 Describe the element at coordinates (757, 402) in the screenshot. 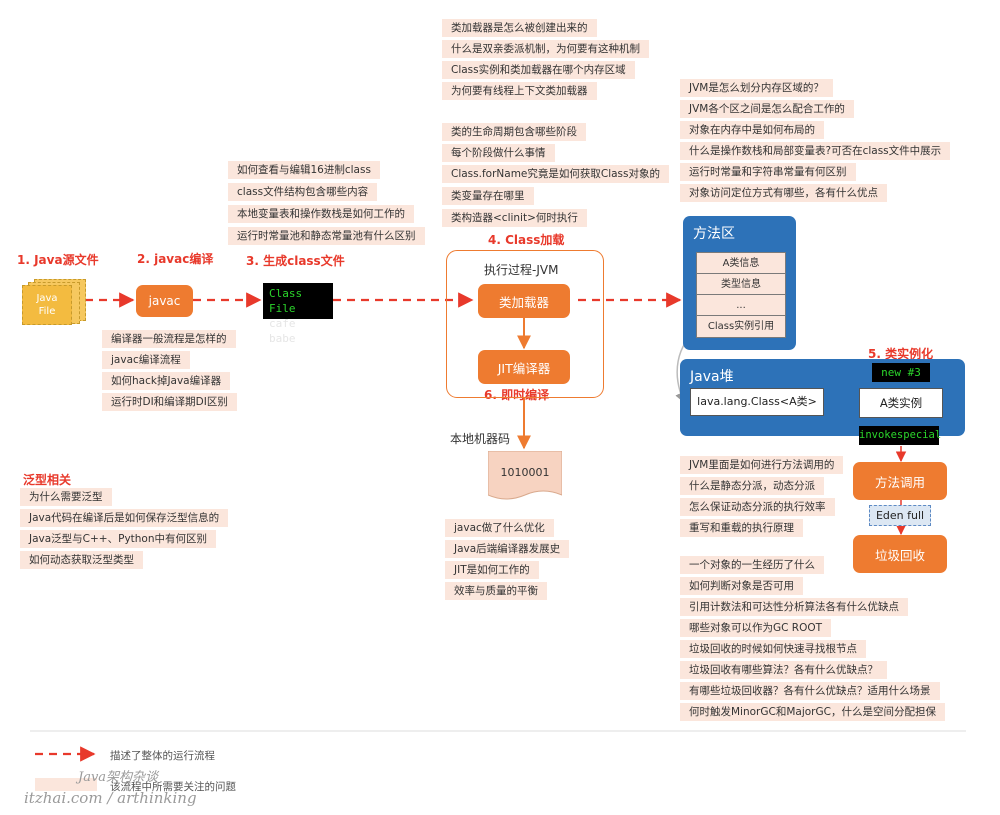

I see `class-object-box: lava.lang.Class<A类>` at that location.